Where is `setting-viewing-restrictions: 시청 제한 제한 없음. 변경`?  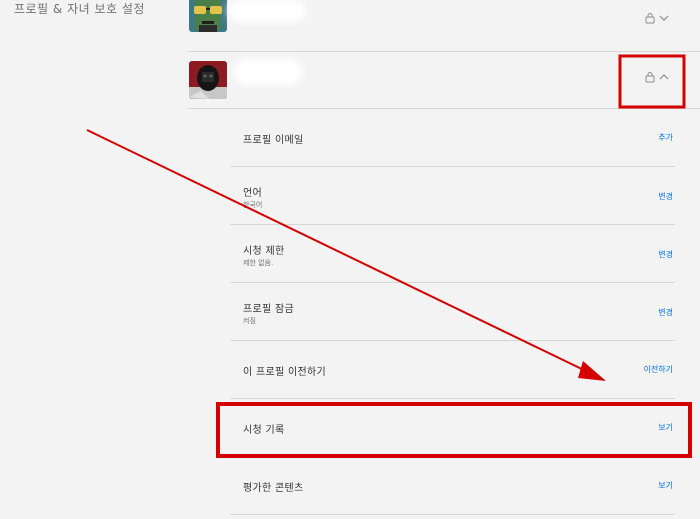 setting-viewing-restrictions: 시청 제한 제한 없음. 변경 is located at coordinates (452, 254).